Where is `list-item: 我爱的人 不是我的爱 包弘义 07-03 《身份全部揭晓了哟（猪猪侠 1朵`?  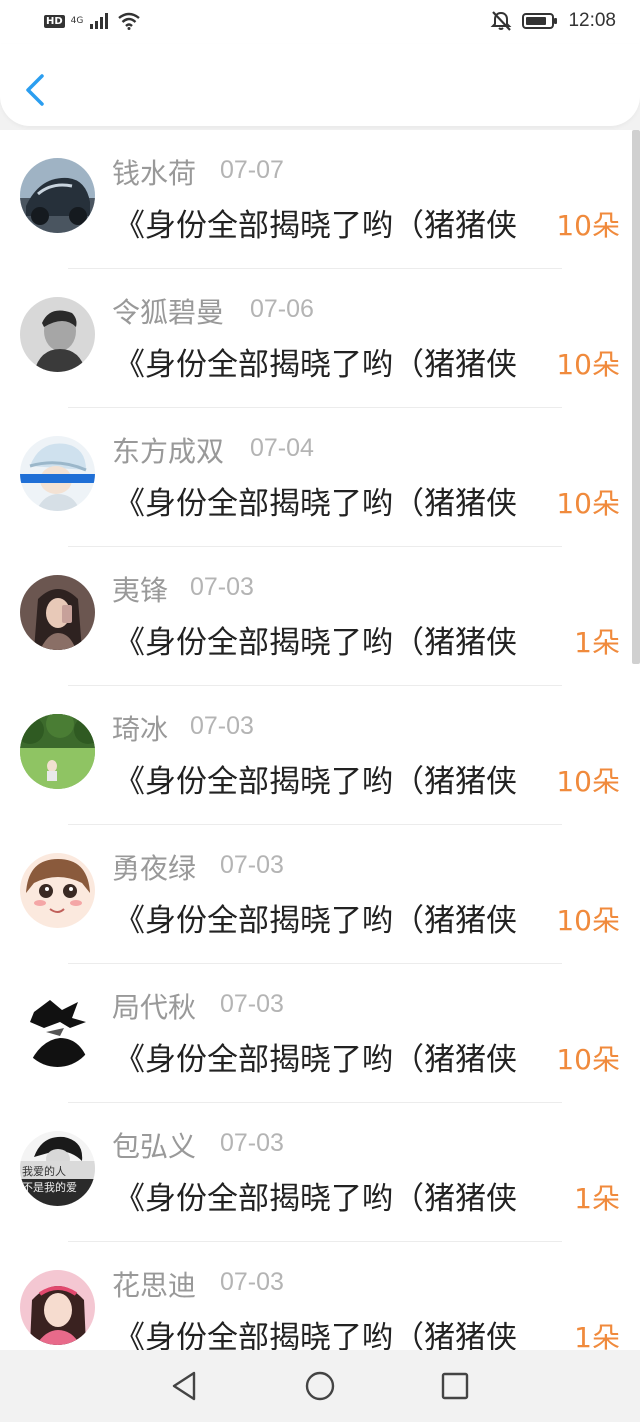
list-item: 我爱的人 不是我的爱 包弘义 07-03 《身份全部揭晓了哟（猪猪侠 1朵 is located at coordinates (316, 1172).